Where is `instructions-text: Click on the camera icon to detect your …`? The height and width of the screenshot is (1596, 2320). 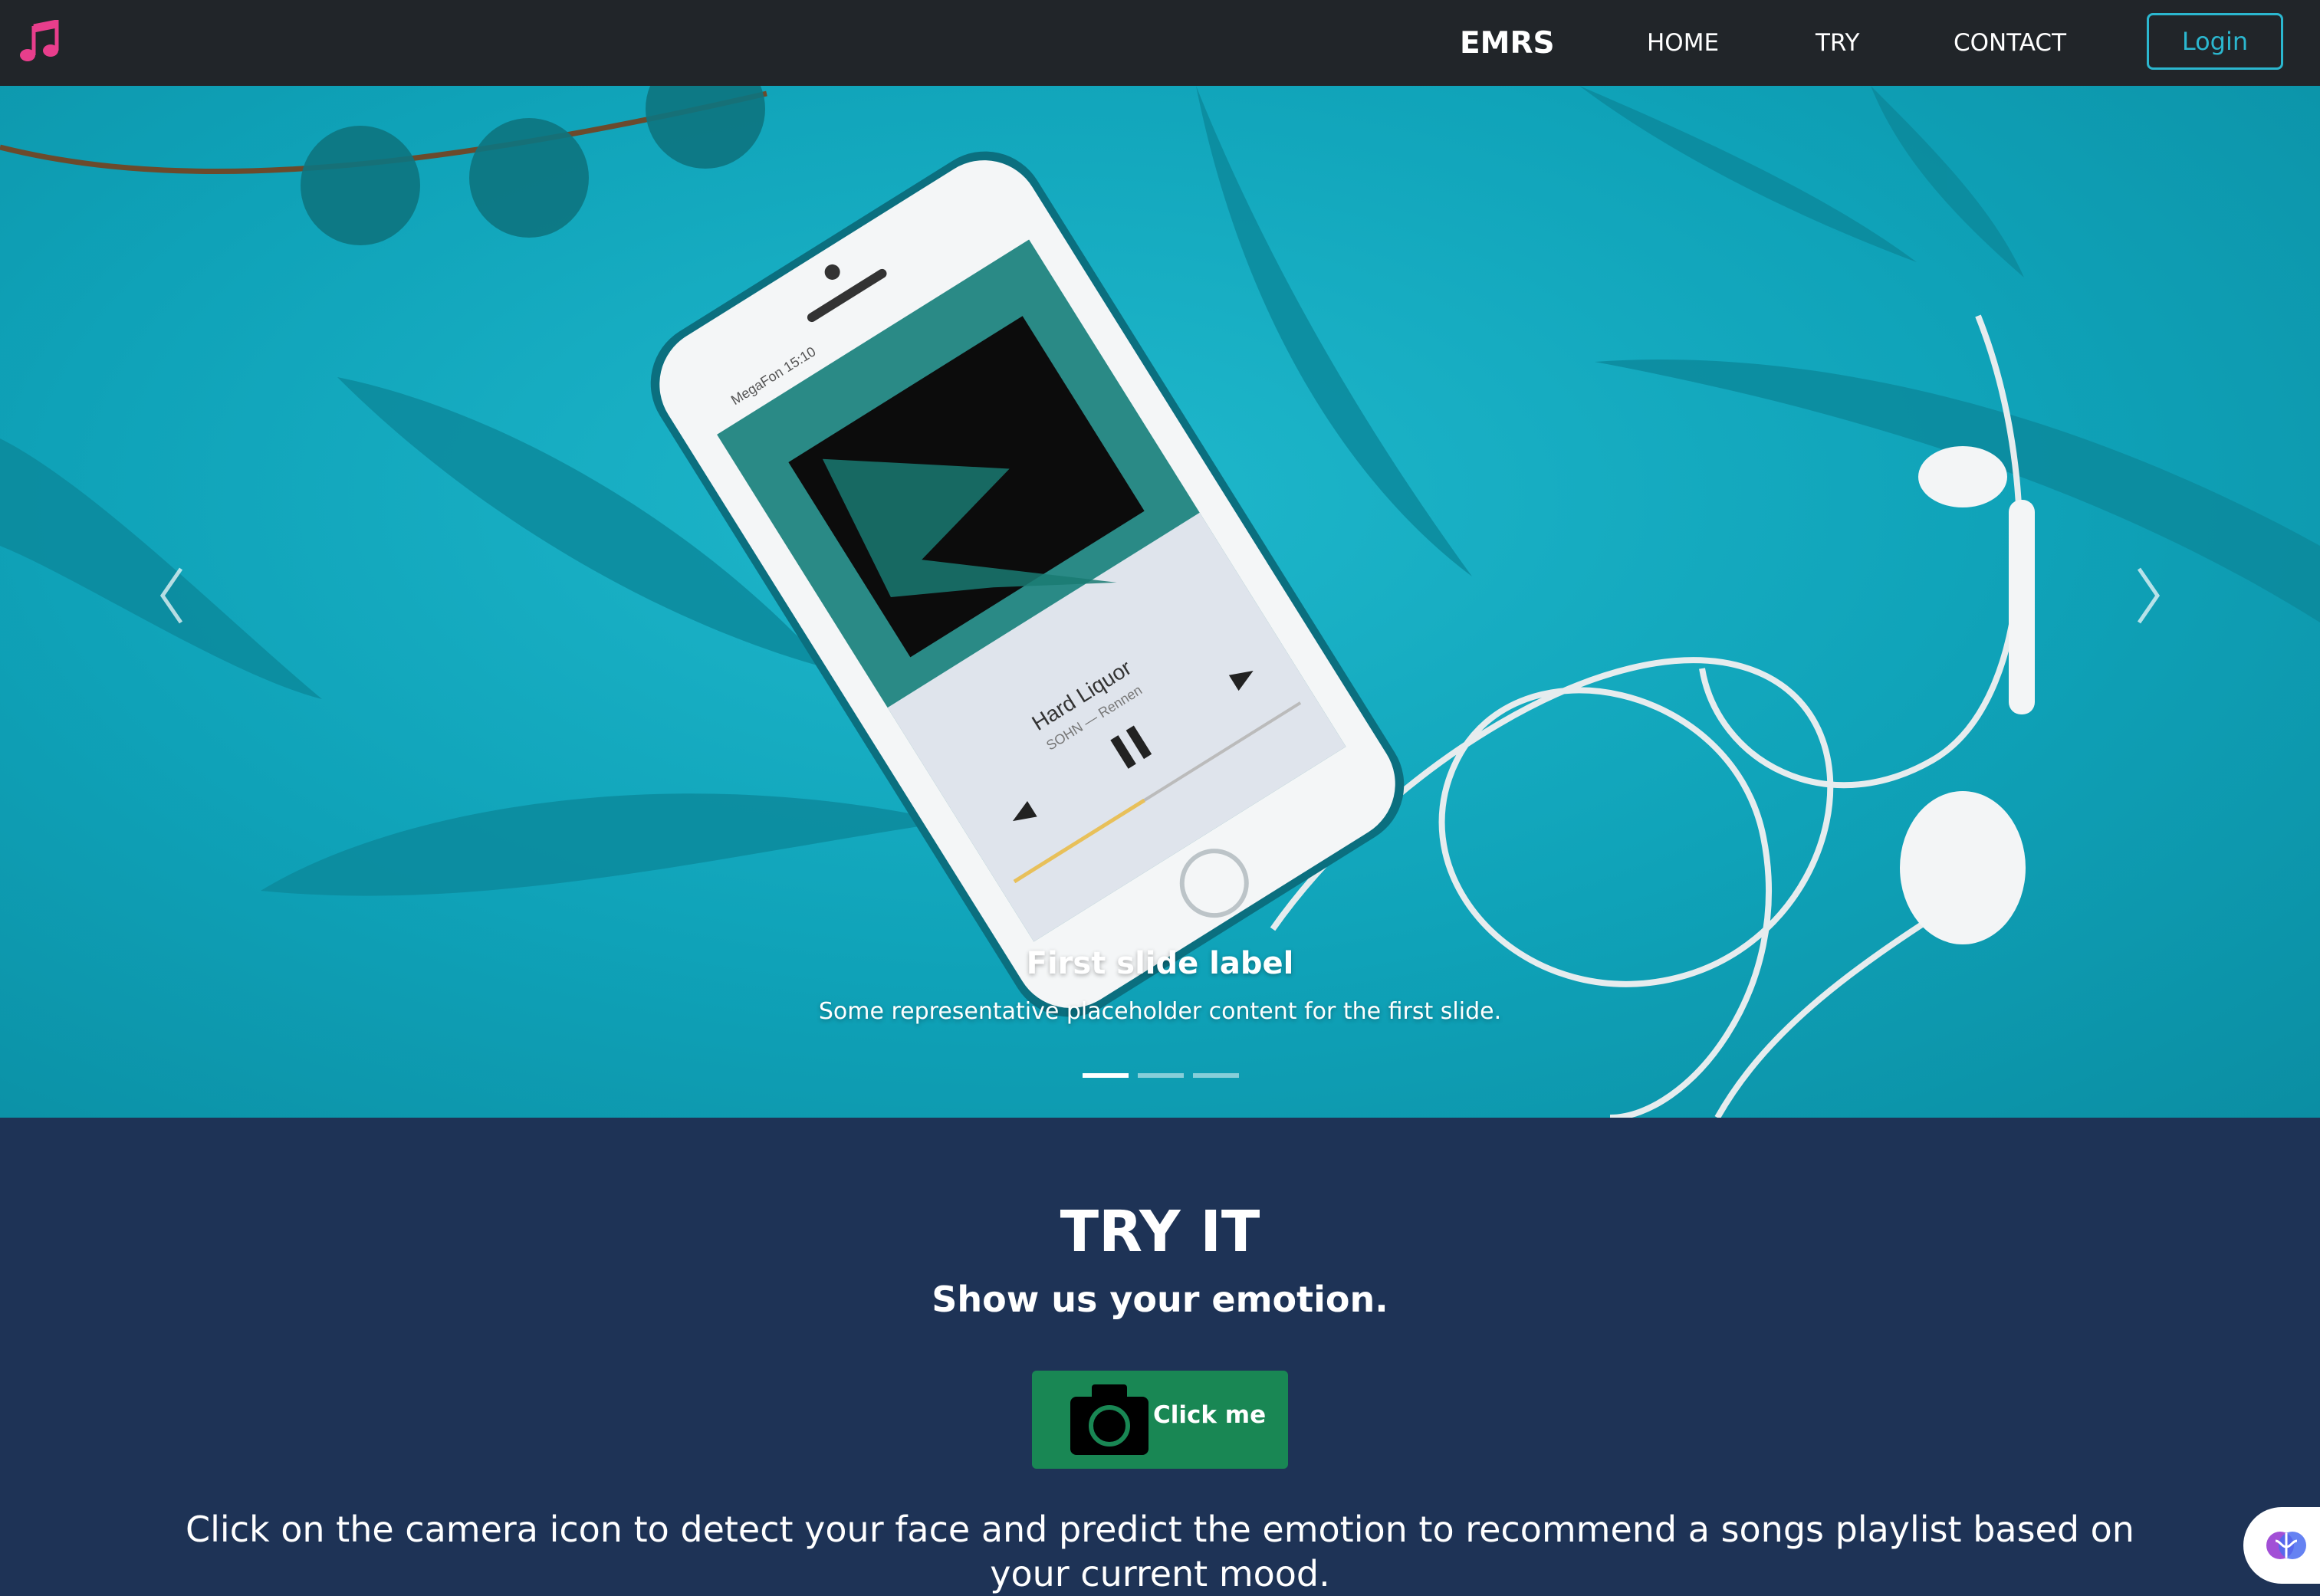
instructions-text: Click on the camera icon to detect your … is located at coordinates (1160, 1551).